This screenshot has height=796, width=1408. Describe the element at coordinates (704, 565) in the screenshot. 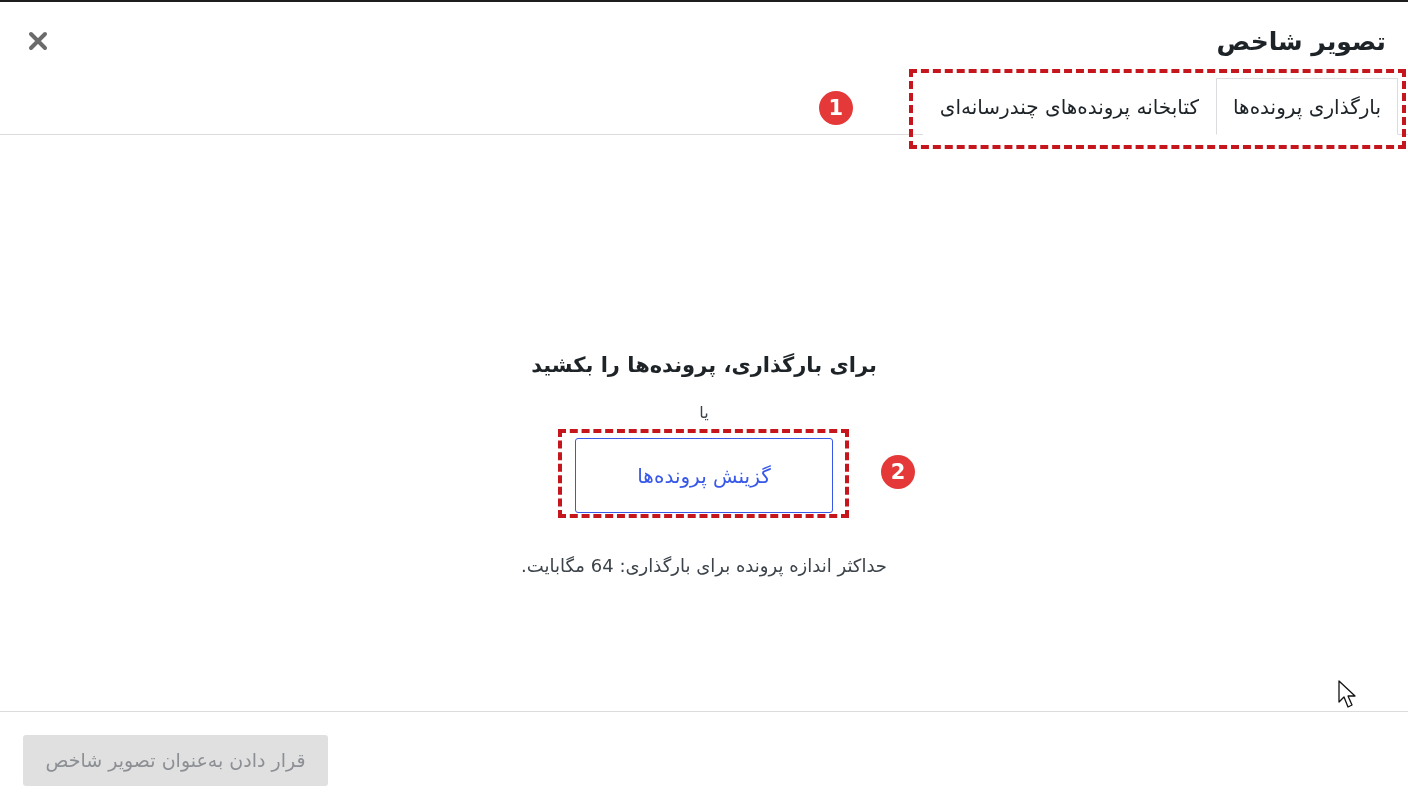

I see `max-size-note: حداکثر اندازه پرونده برای بارگذاری: 64 مگابایت.` at that location.